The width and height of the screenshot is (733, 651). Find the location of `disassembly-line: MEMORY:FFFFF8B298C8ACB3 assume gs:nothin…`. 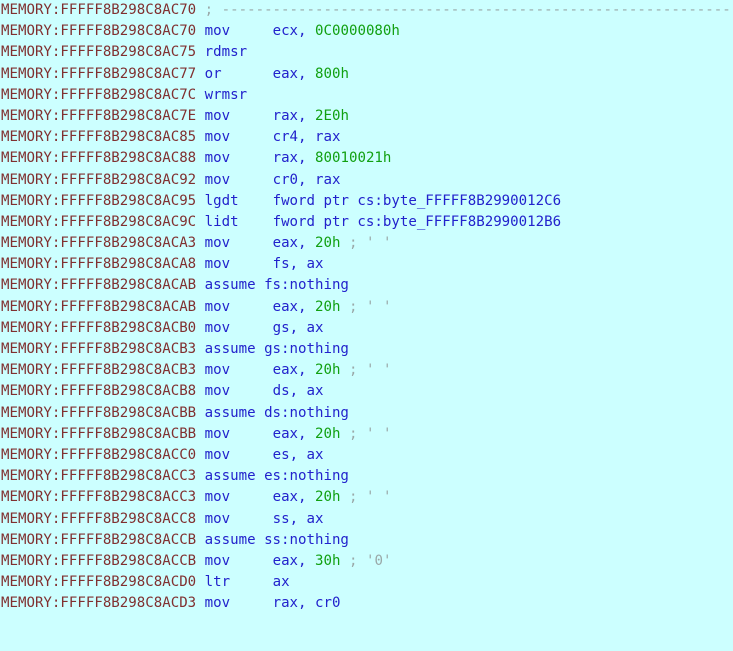

disassembly-line: MEMORY:FFFFF8B298C8ACB3 assume gs:nothin… is located at coordinates (366, 349).